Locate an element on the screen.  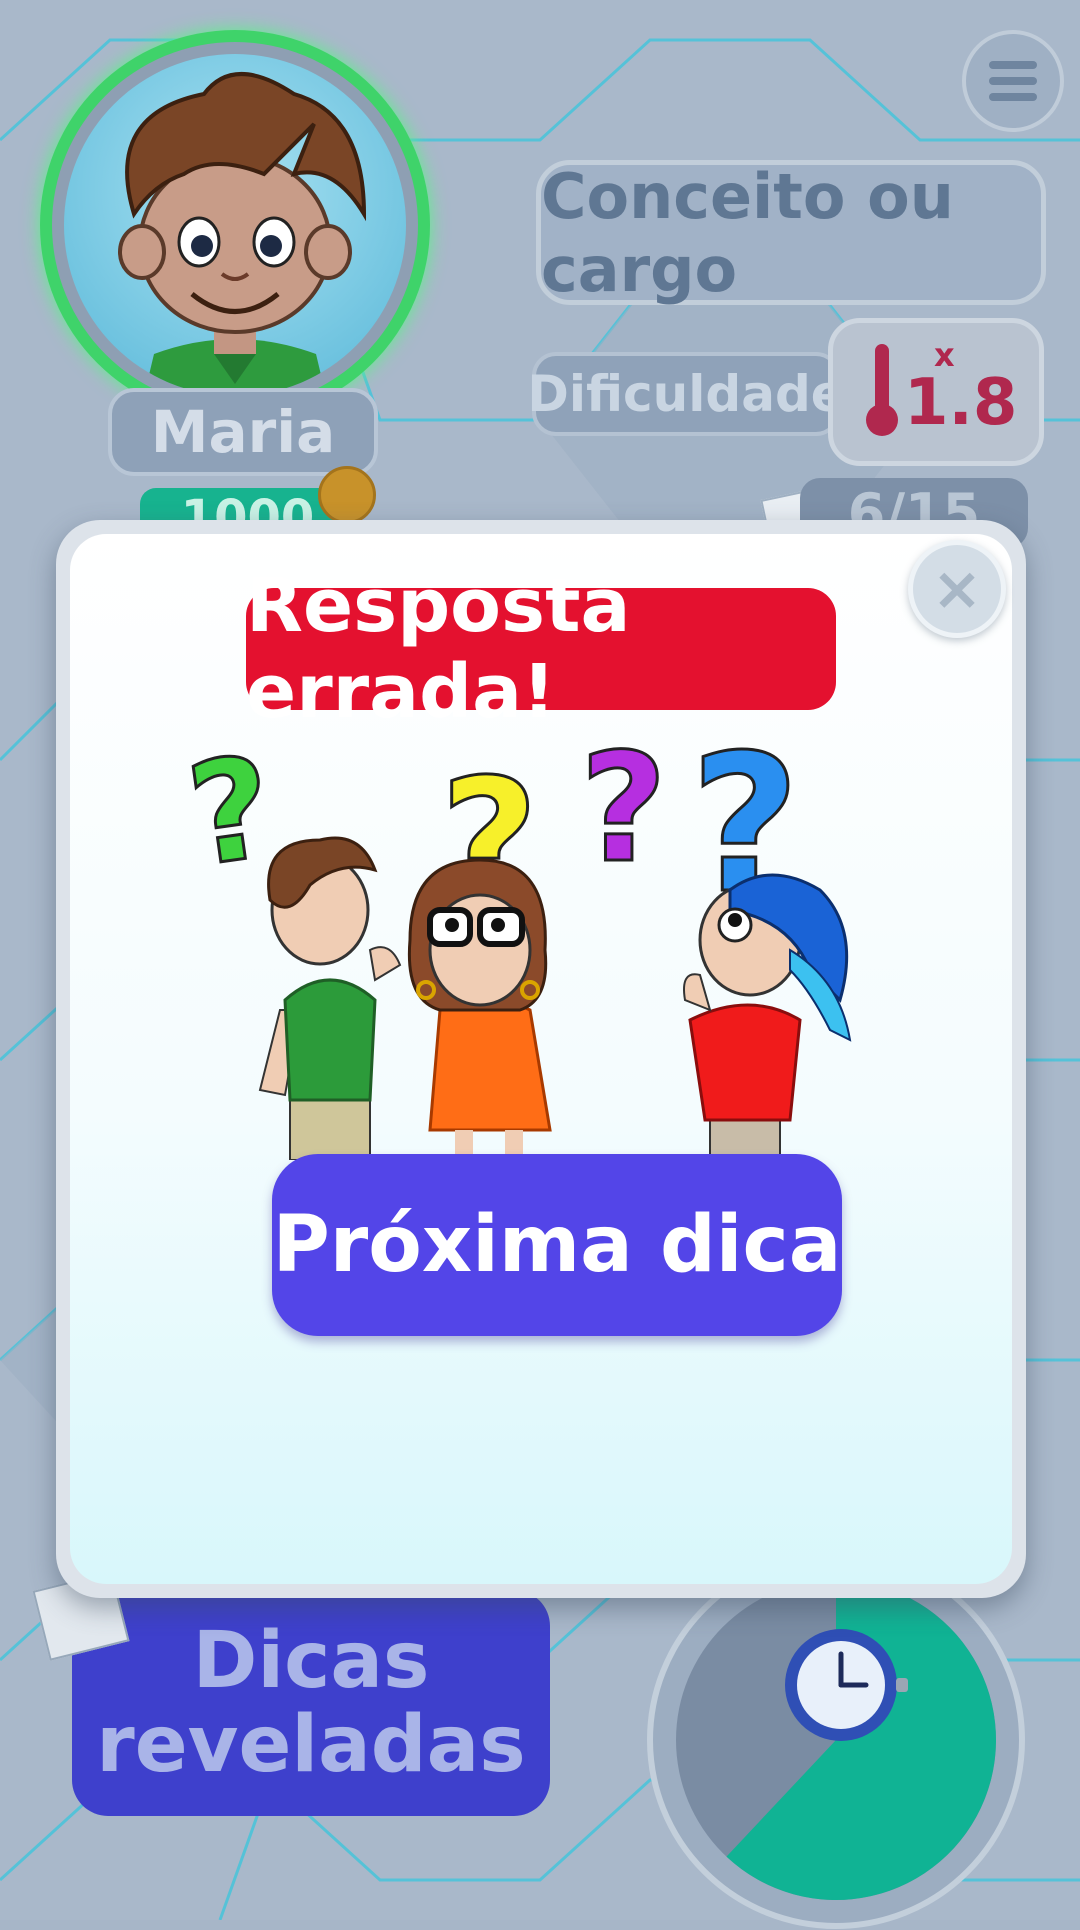
confused-kids-illustration: ? ? ? ? is located at coordinates (521, 936).